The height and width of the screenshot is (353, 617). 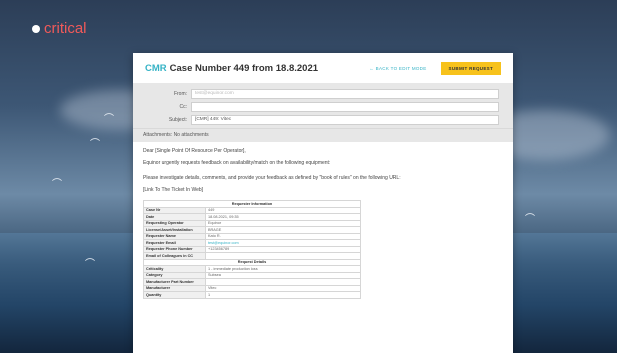 I want to click on ticket-link: [Link To The Ticket In Web], so click(x=323, y=190).